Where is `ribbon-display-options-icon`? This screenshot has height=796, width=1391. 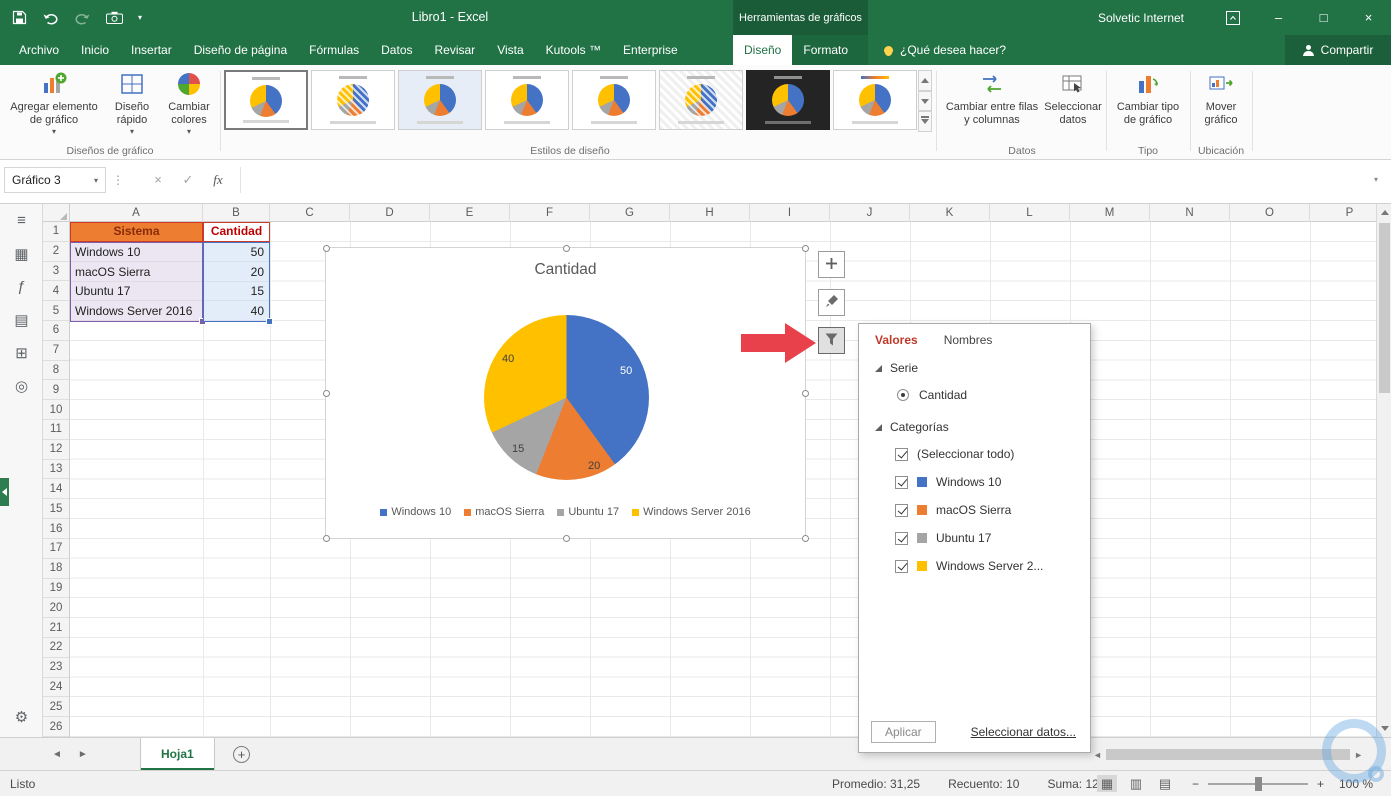
ribbon-display-options-icon is located at coordinates (1233, 17).